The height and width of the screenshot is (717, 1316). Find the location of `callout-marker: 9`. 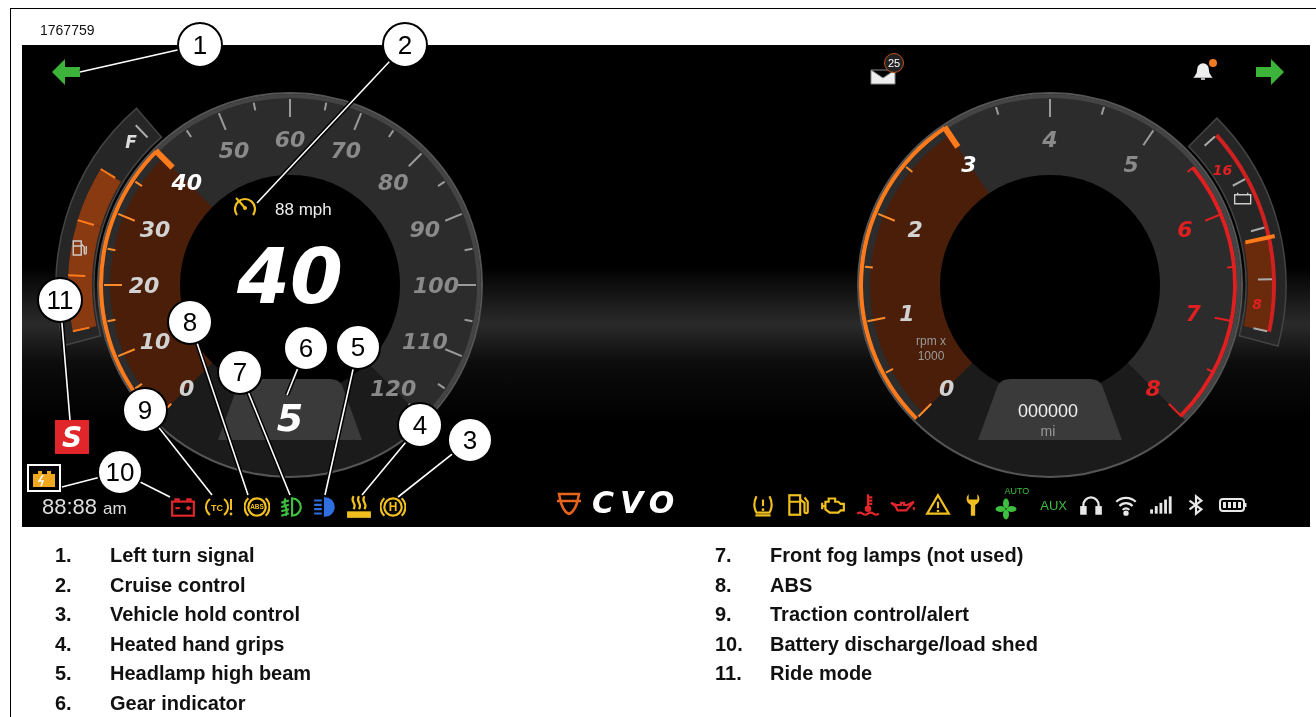

callout-marker: 9 is located at coordinates (145, 410).